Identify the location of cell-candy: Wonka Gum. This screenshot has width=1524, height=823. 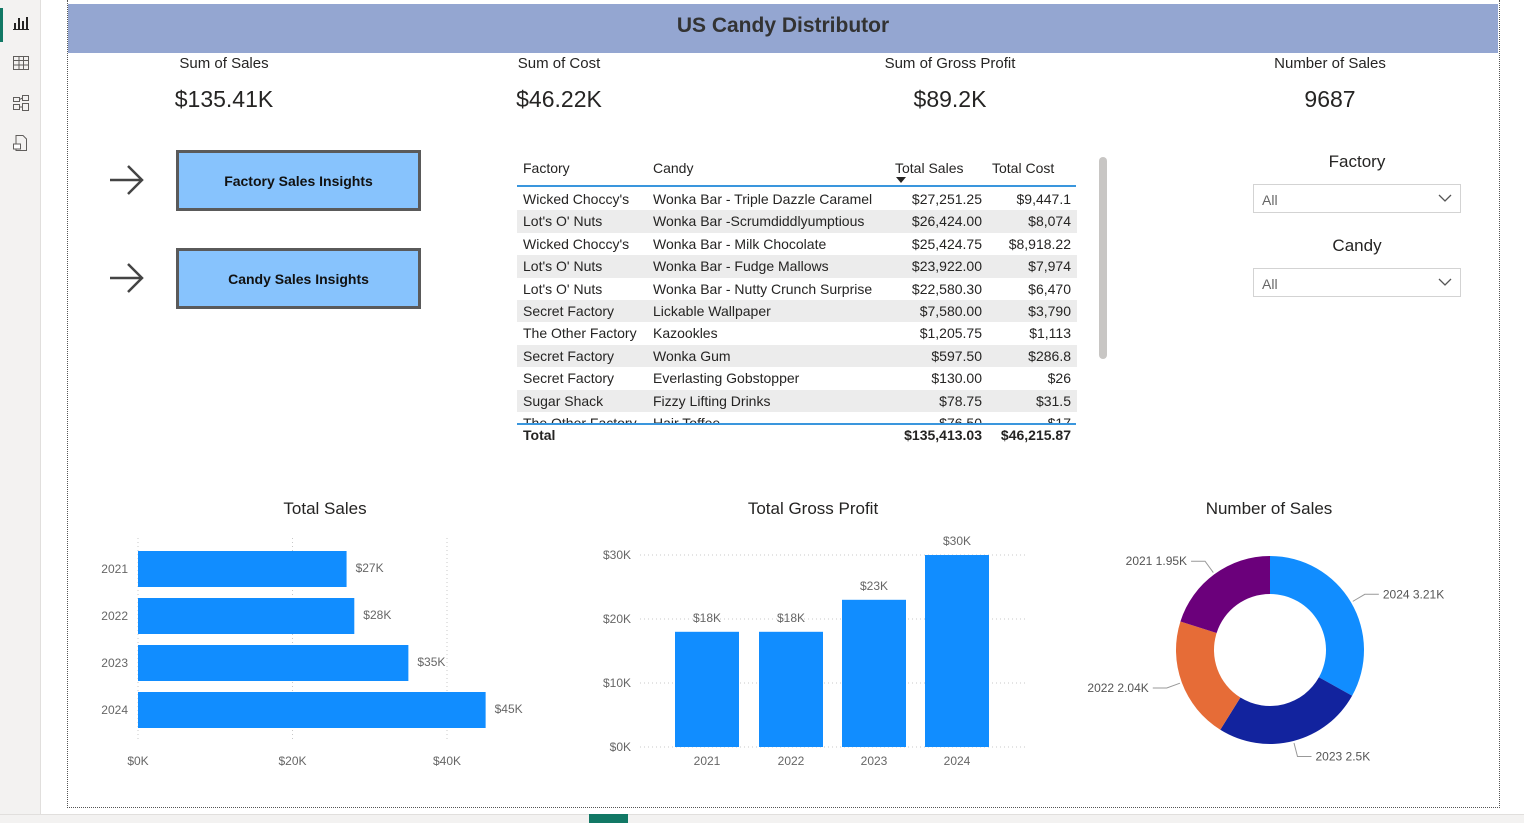
(692, 355).